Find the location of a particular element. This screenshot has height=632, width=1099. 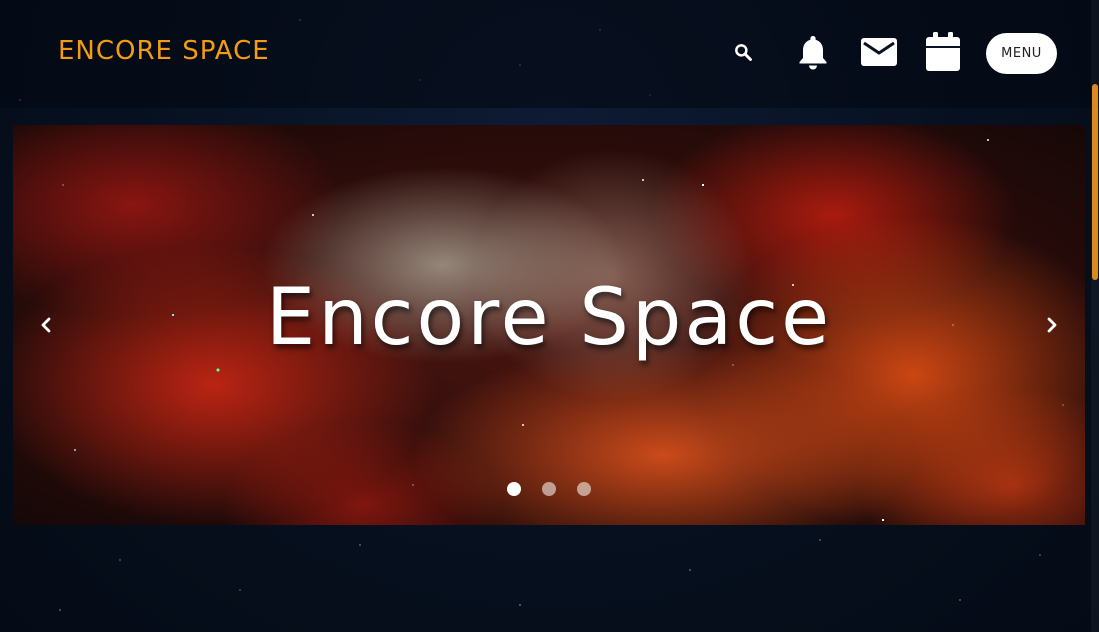

brand-logo: ENCORE SPACE is located at coordinates (164, 51).